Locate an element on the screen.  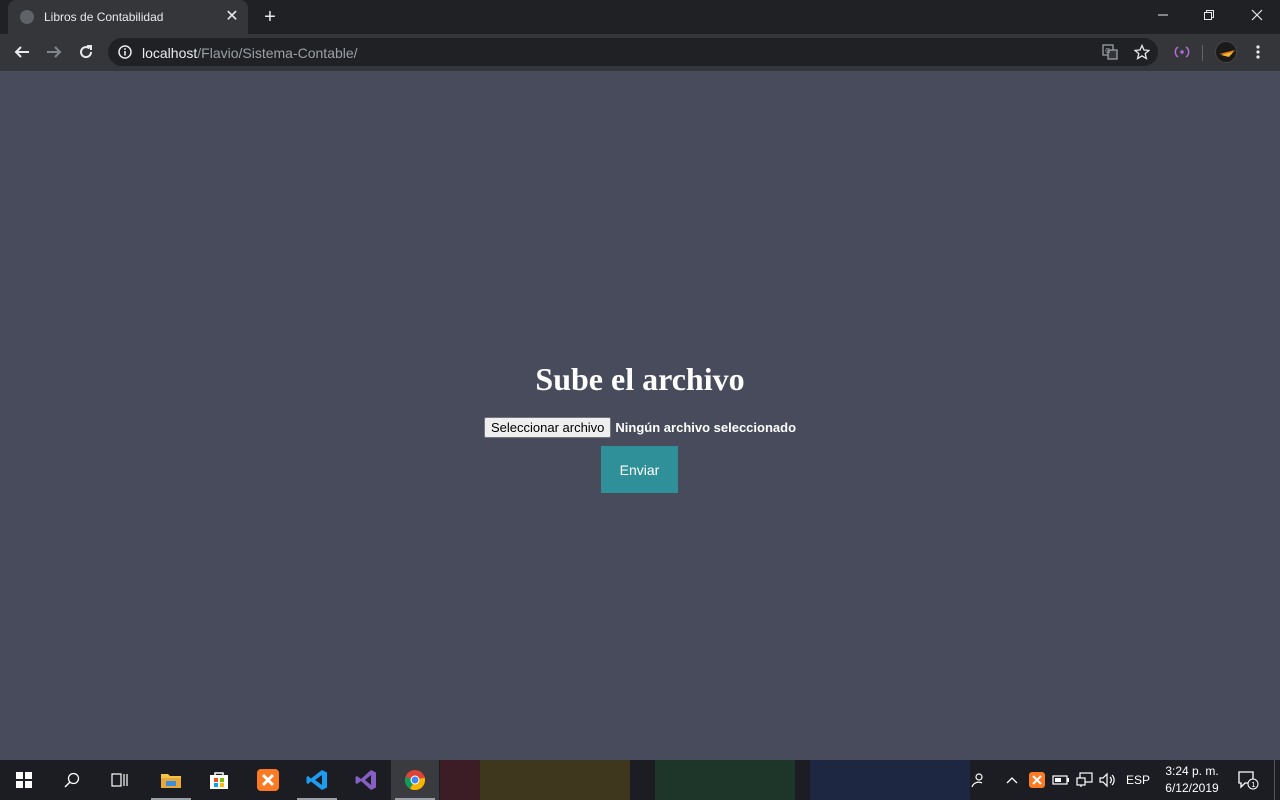
people-icon is located at coordinates (977, 780).